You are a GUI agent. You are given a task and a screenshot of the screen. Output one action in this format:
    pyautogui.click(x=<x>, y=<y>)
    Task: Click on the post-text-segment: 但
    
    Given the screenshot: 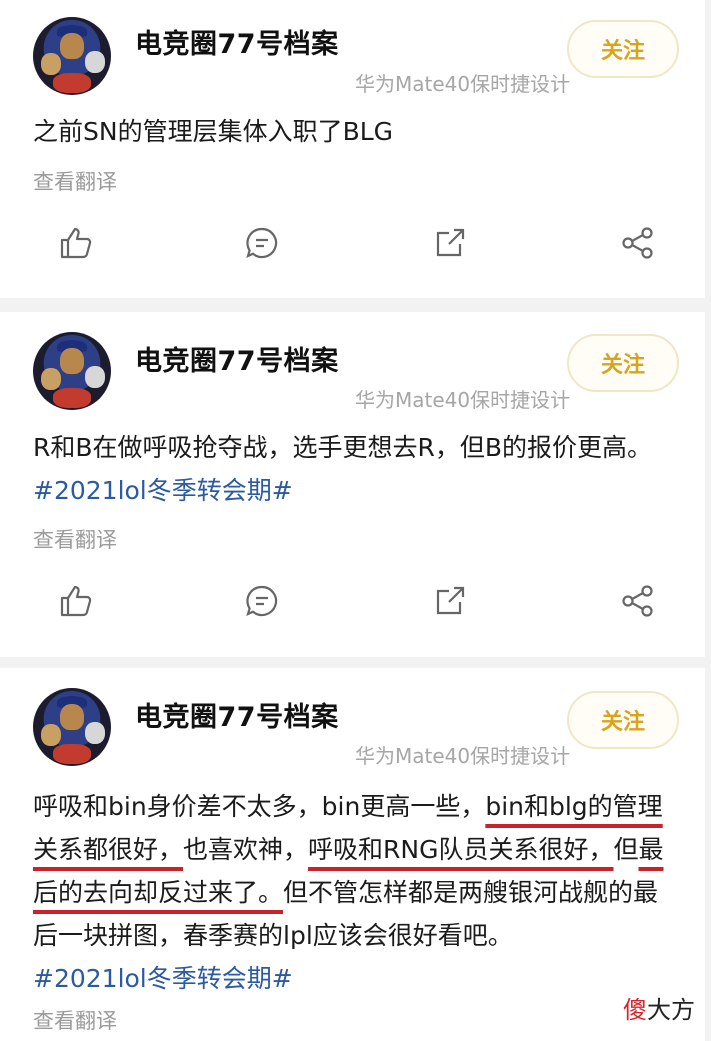 What is the action you would take?
    pyautogui.click(x=626, y=849)
    